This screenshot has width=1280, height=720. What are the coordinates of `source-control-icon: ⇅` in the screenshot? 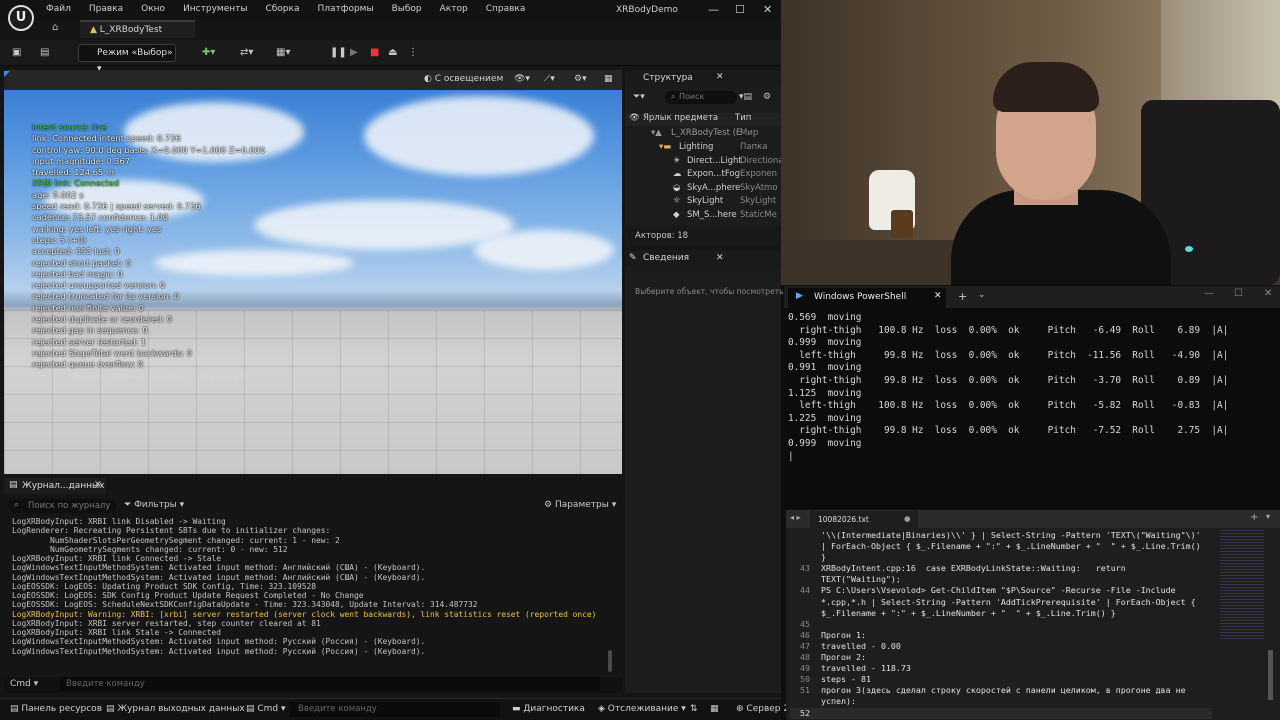 It's located at (694, 709).